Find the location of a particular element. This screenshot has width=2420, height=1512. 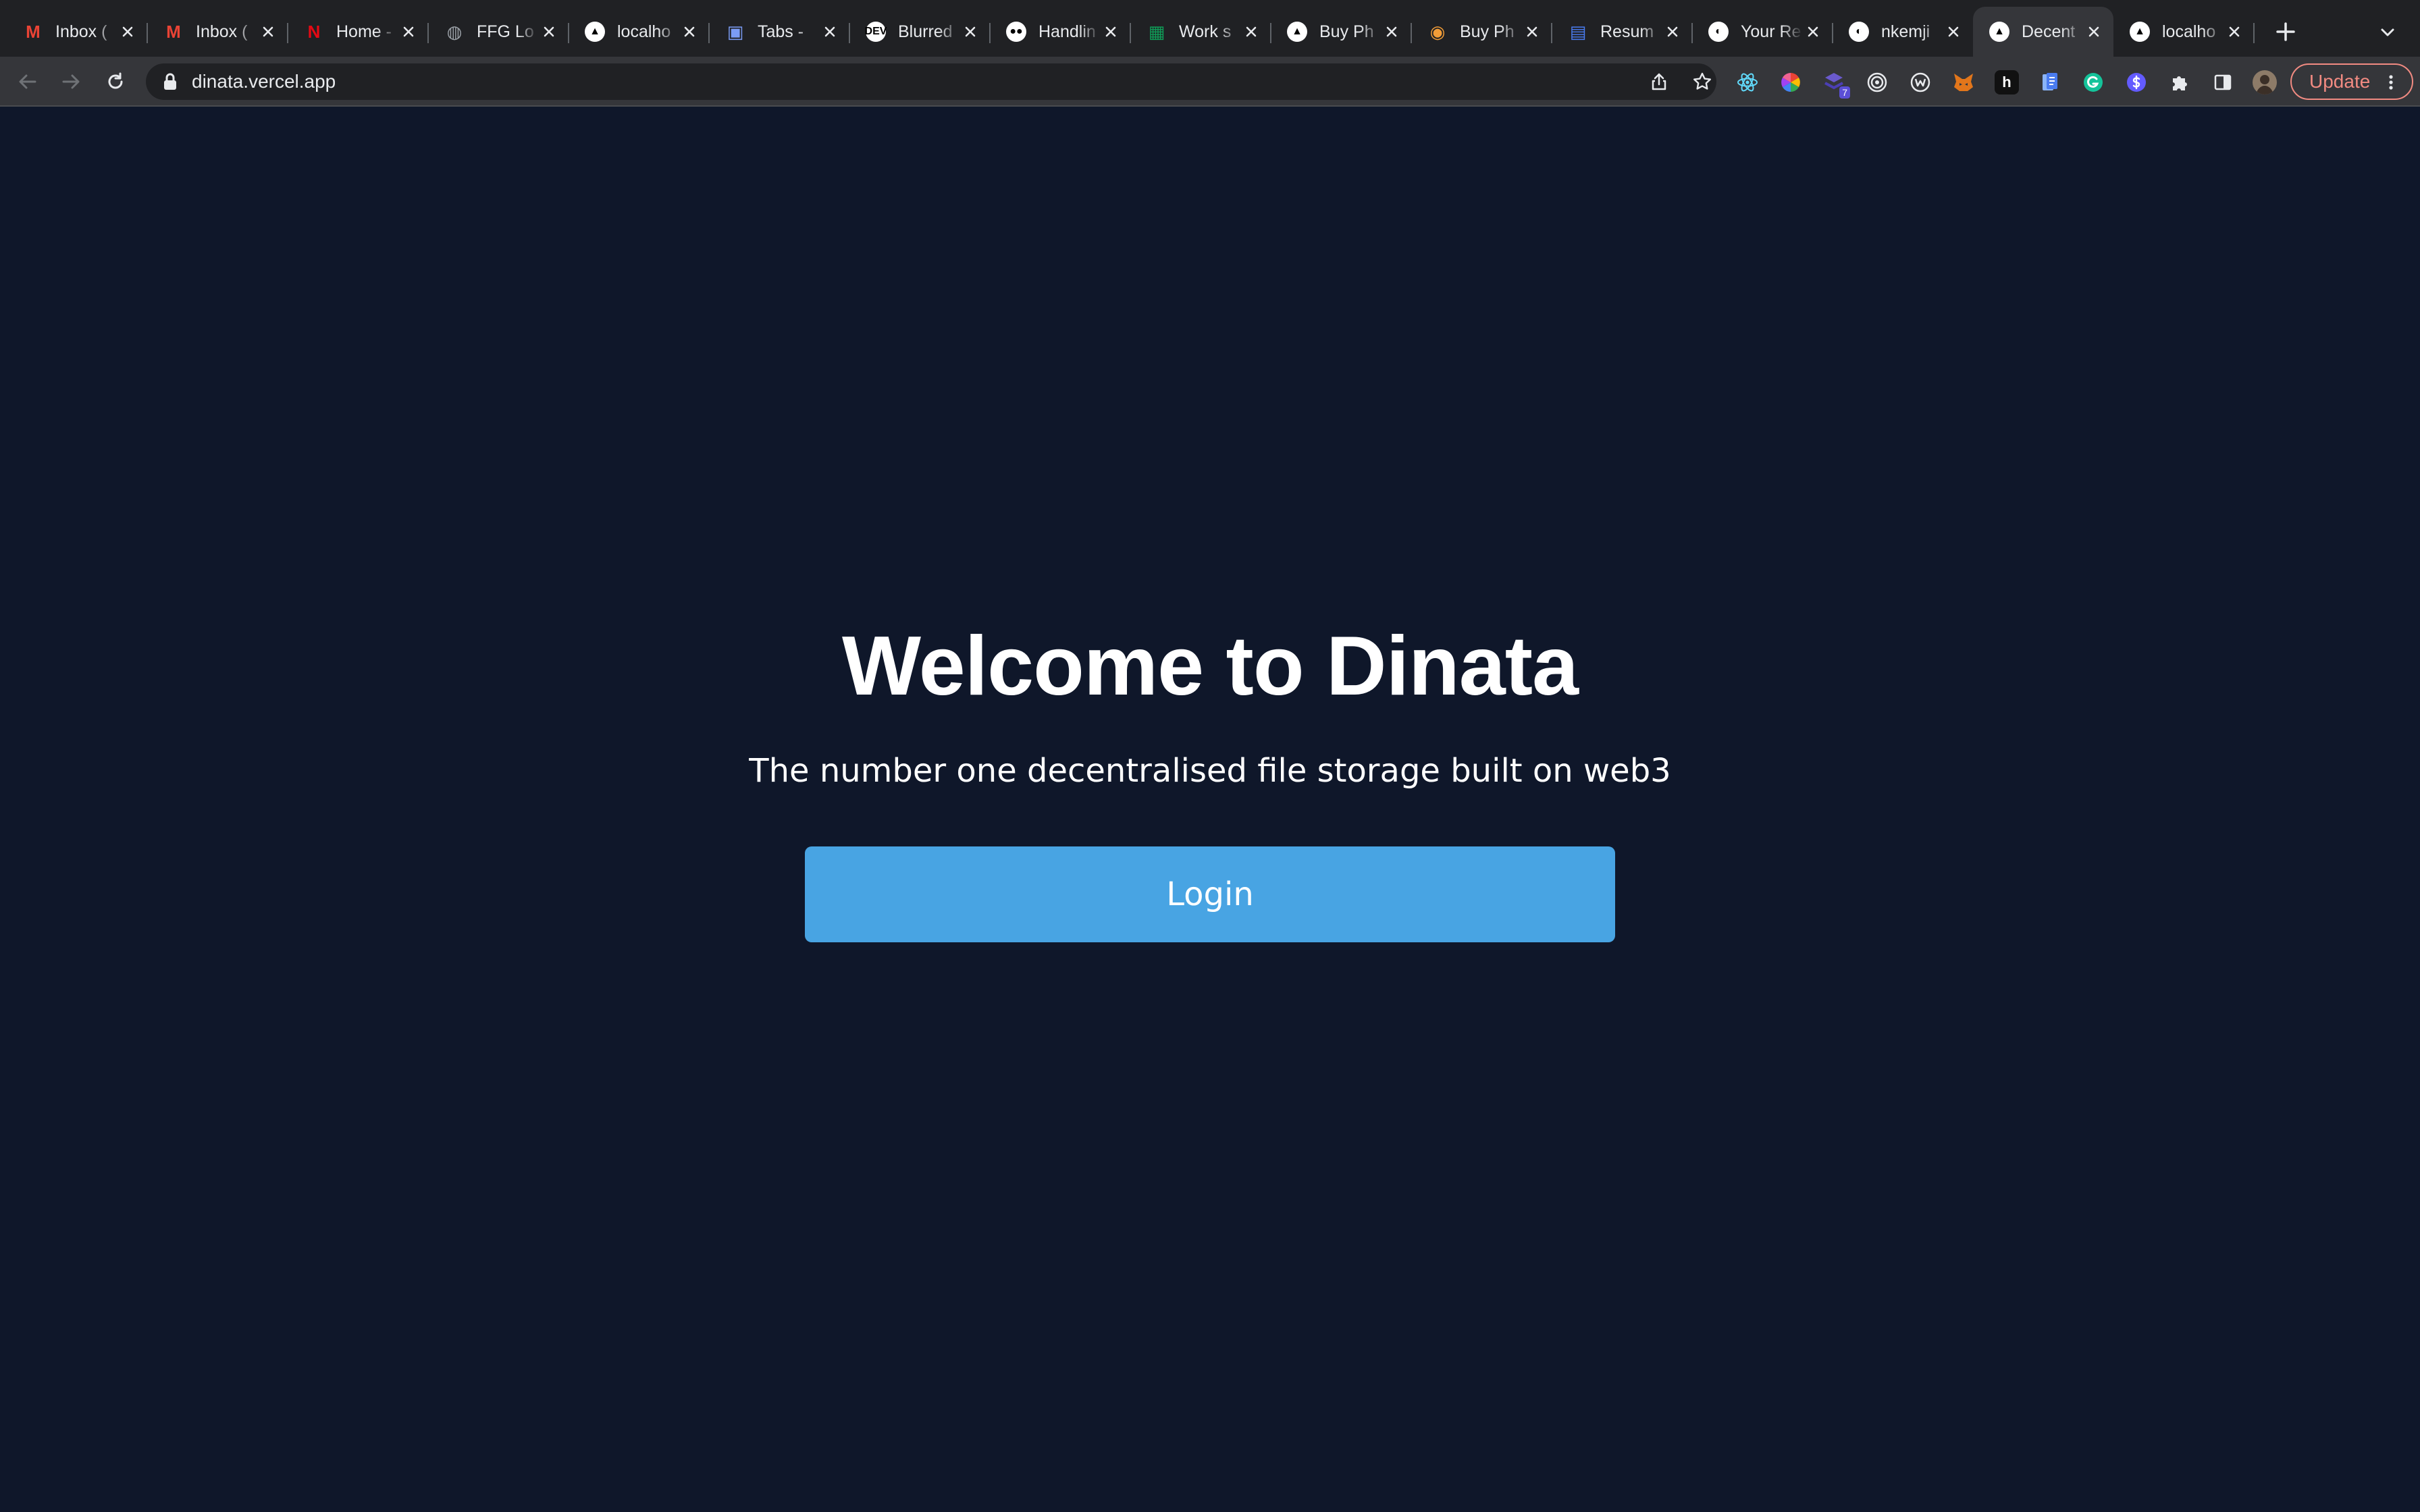

browser-tab: ◍ FFG Lo is located at coordinates (498, 32).